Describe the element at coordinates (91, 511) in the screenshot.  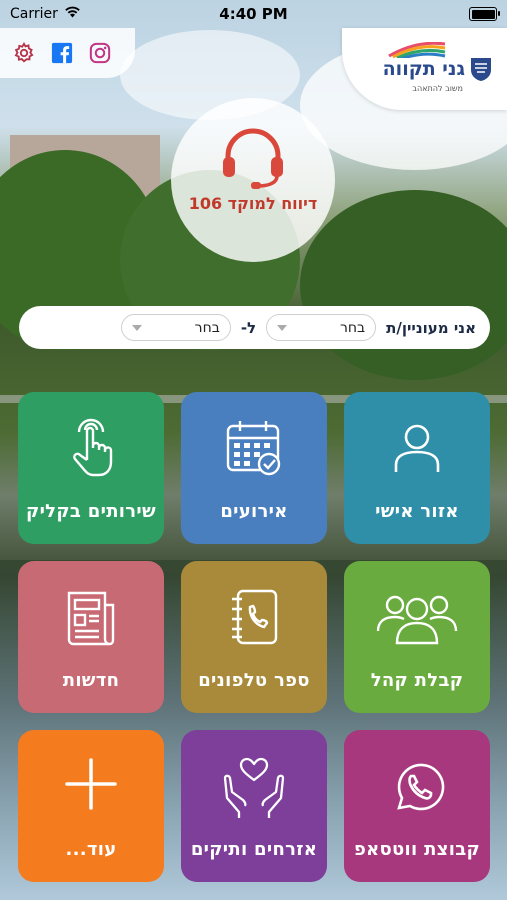
I see `tile-label: שירותים בקליק` at that location.